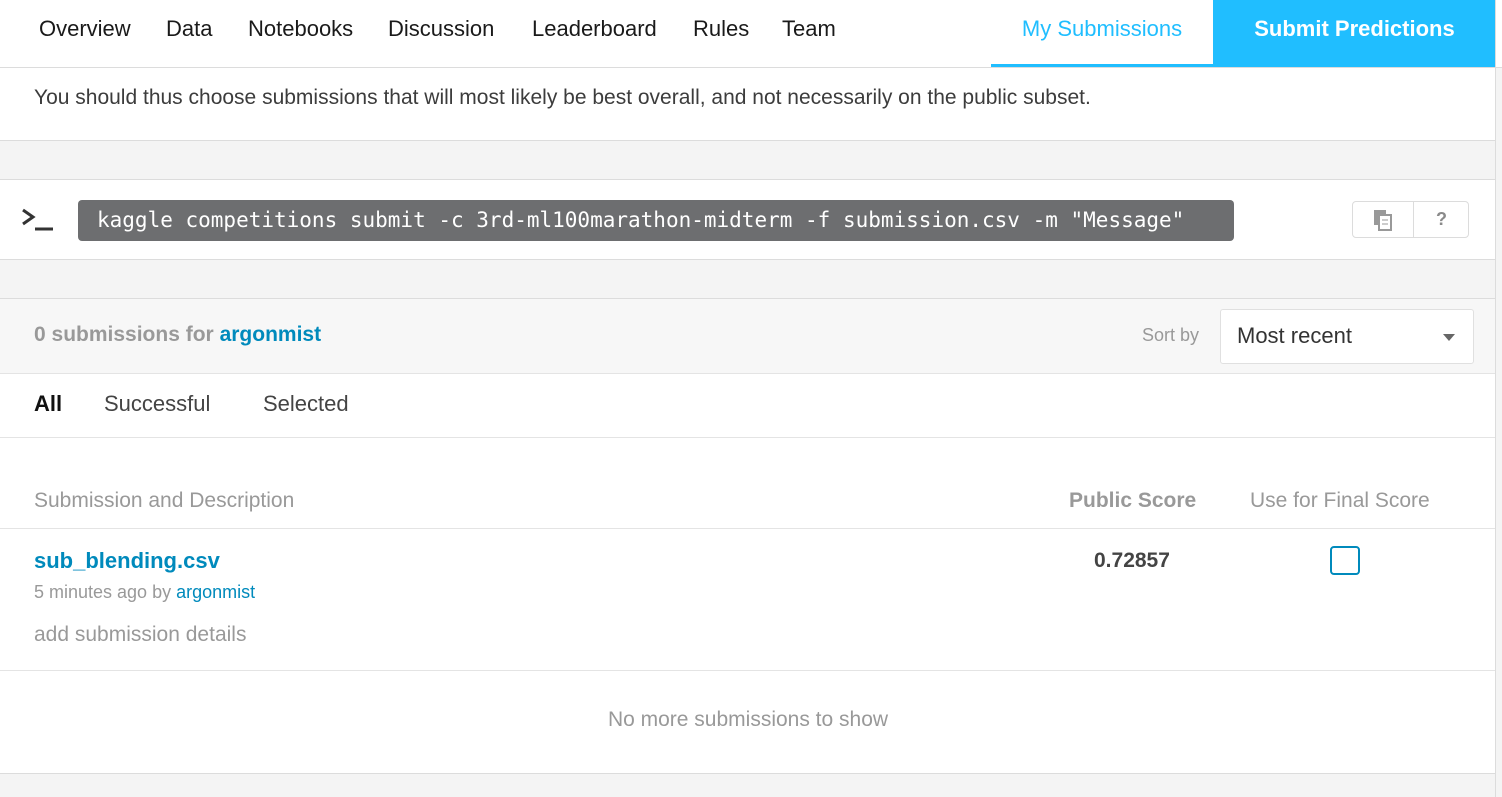 The width and height of the screenshot is (1502, 797). What do you see at coordinates (1495, 398) in the screenshot?
I see `page-border` at bounding box center [1495, 398].